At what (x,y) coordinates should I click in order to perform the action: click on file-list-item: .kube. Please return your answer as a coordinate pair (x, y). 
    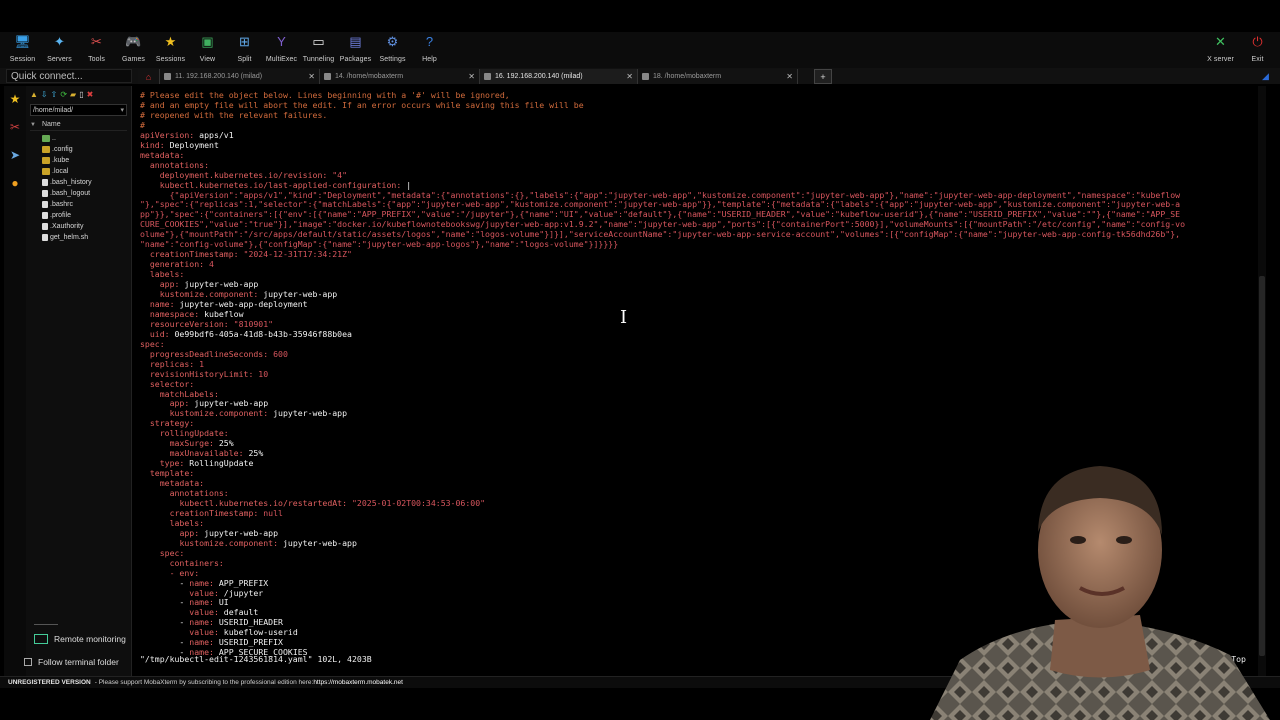
    Looking at the image, I should click on (78, 160).